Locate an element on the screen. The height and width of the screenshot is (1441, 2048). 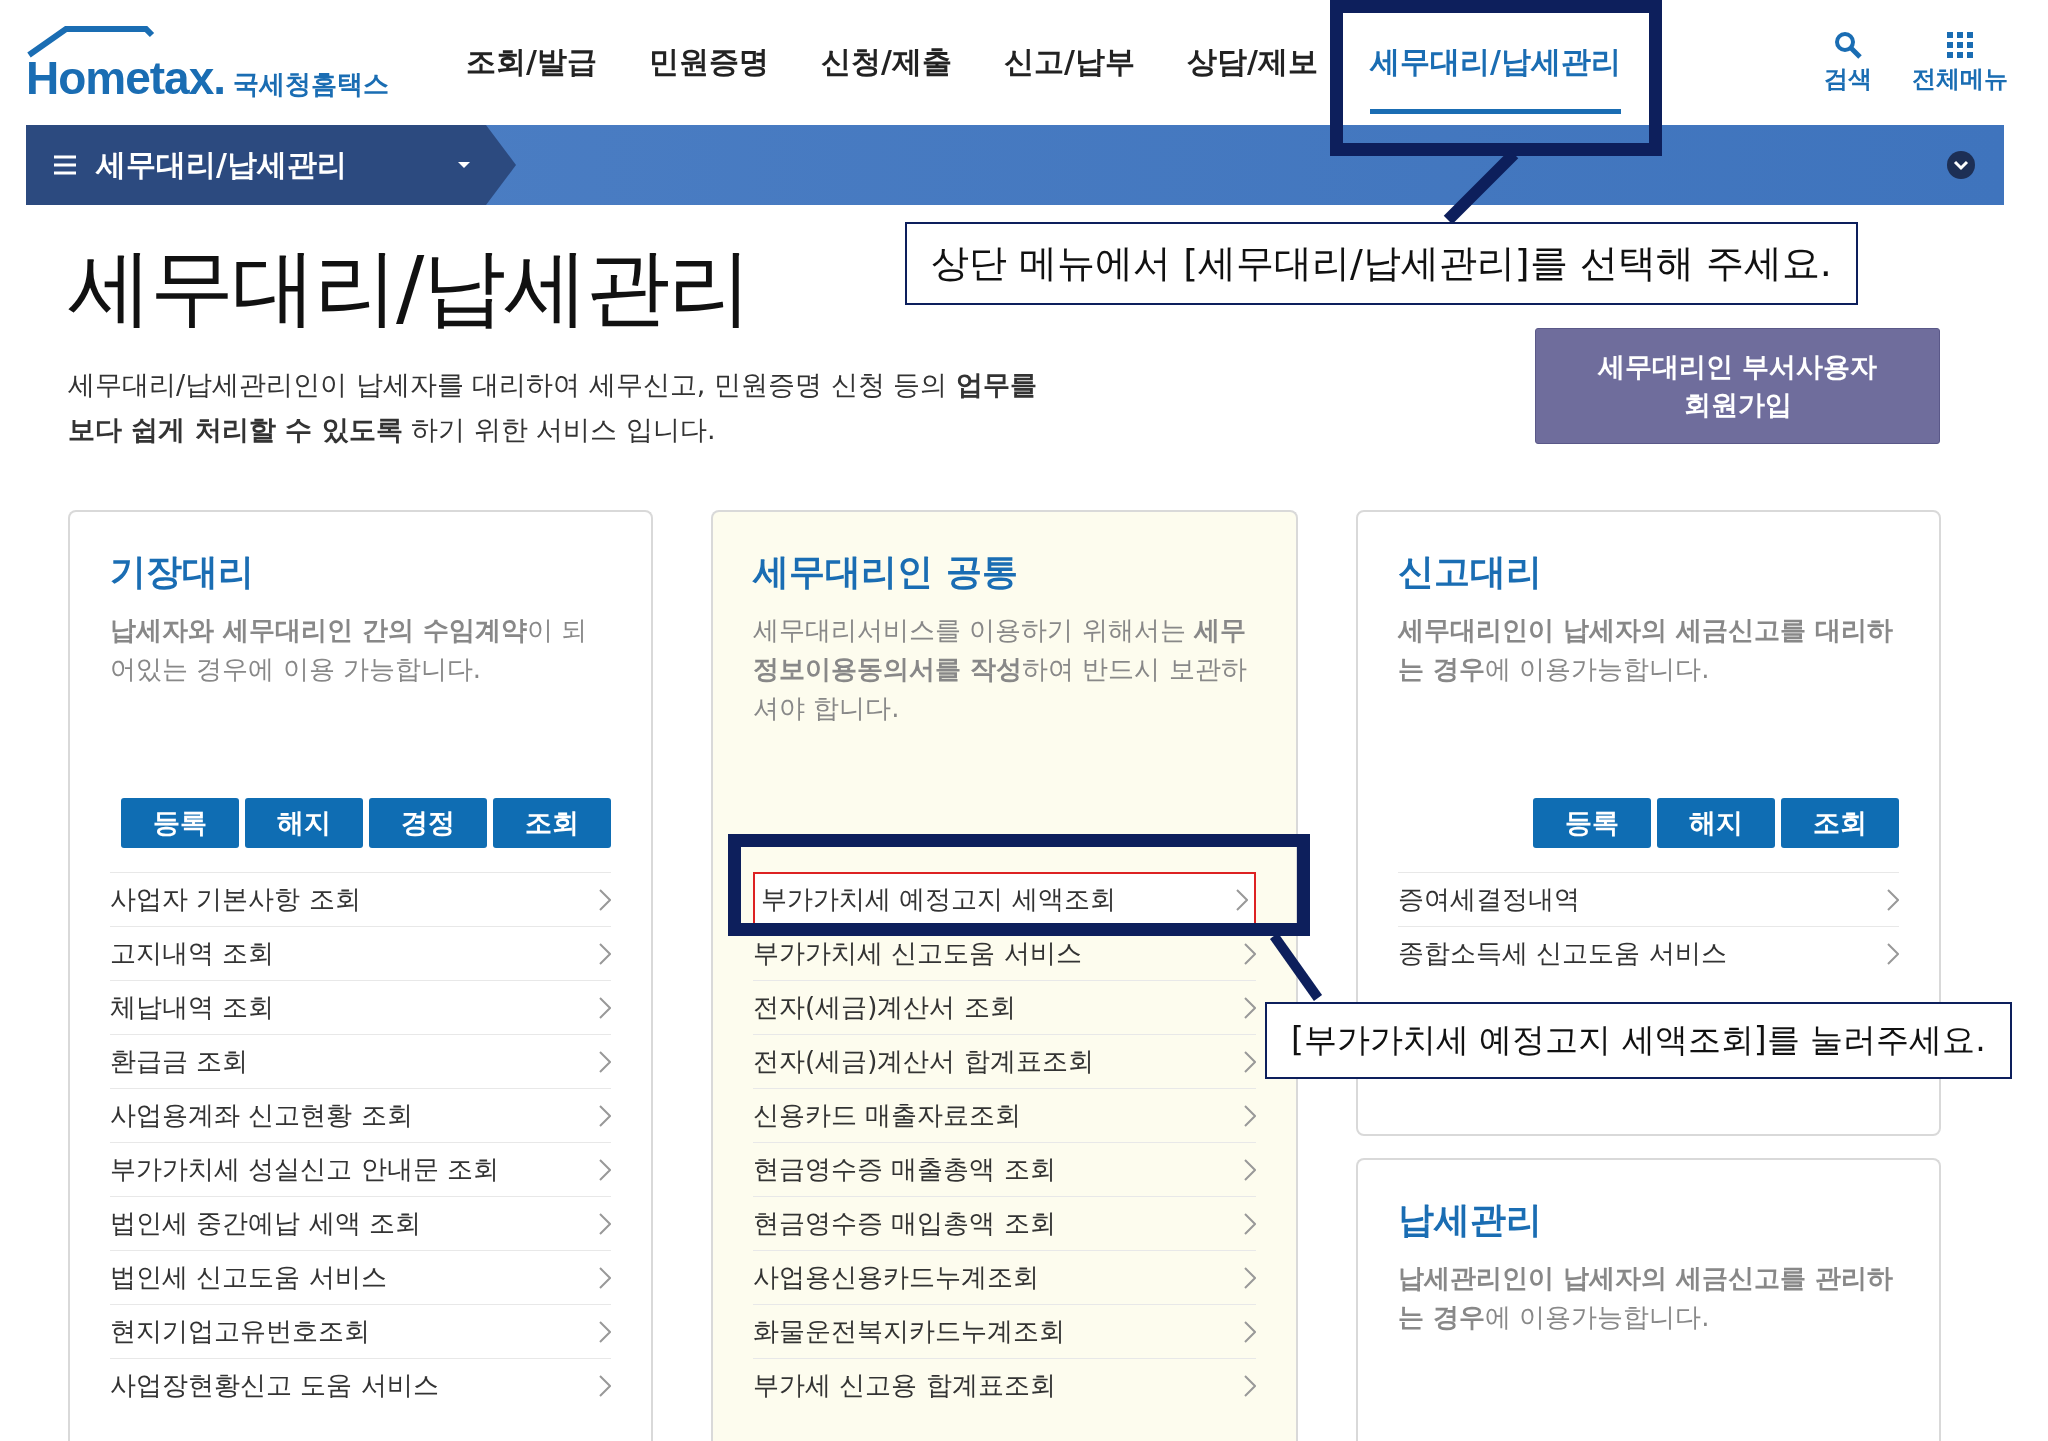
nav-tab: 신청/제출 is located at coordinates (886, 62).